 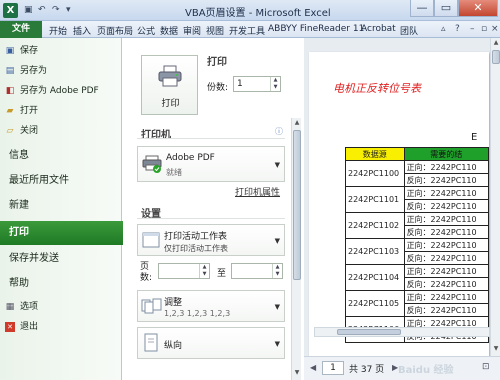 I want to click on tab-team: 团队, so click(x=409, y=30).